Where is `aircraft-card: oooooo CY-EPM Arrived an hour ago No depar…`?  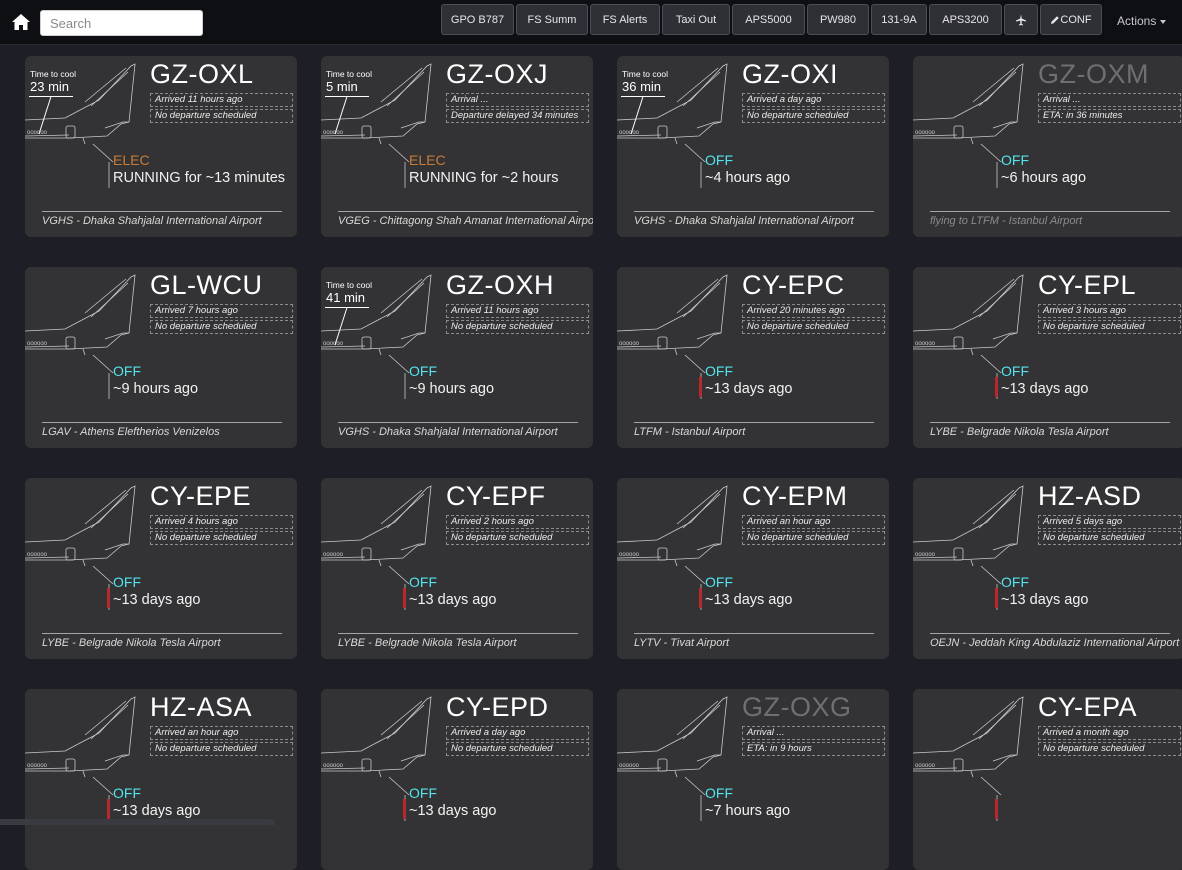 aircraft-card: oooooo CY-EPM Arrived an hour ago No depar… is located at coordinates (753, 568).